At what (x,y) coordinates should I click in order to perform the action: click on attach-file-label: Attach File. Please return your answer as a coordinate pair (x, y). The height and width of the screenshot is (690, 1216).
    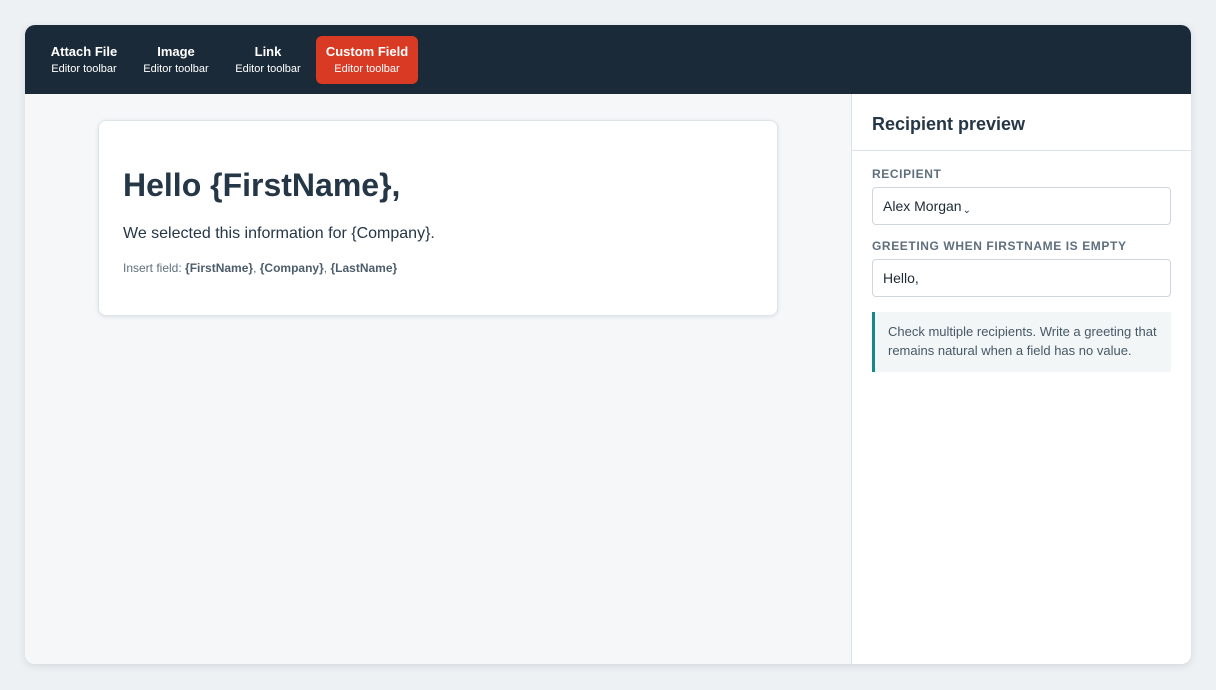
    Looking at the image, I should click on (84, 51).